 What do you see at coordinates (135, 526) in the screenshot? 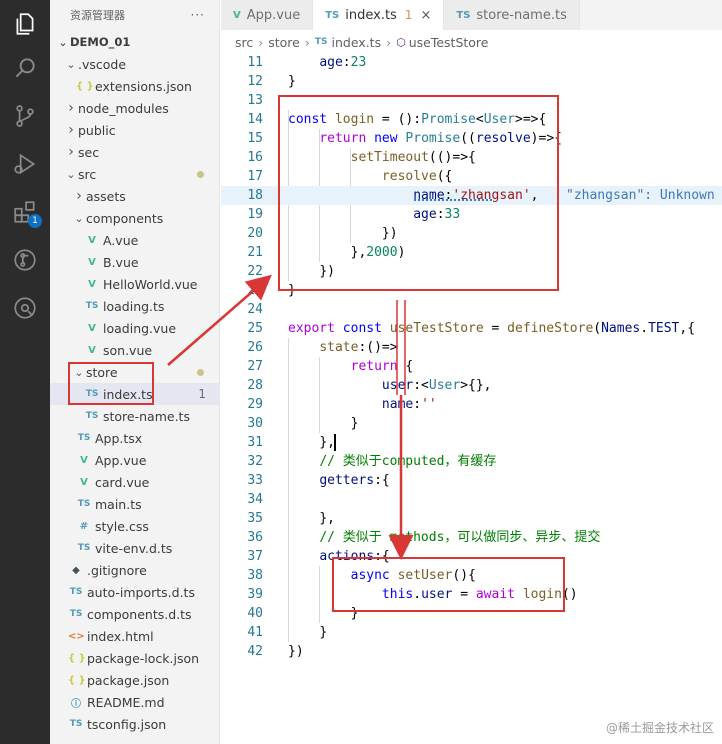
I see `tree-file: # style.css` at bounding box center [135, 526].